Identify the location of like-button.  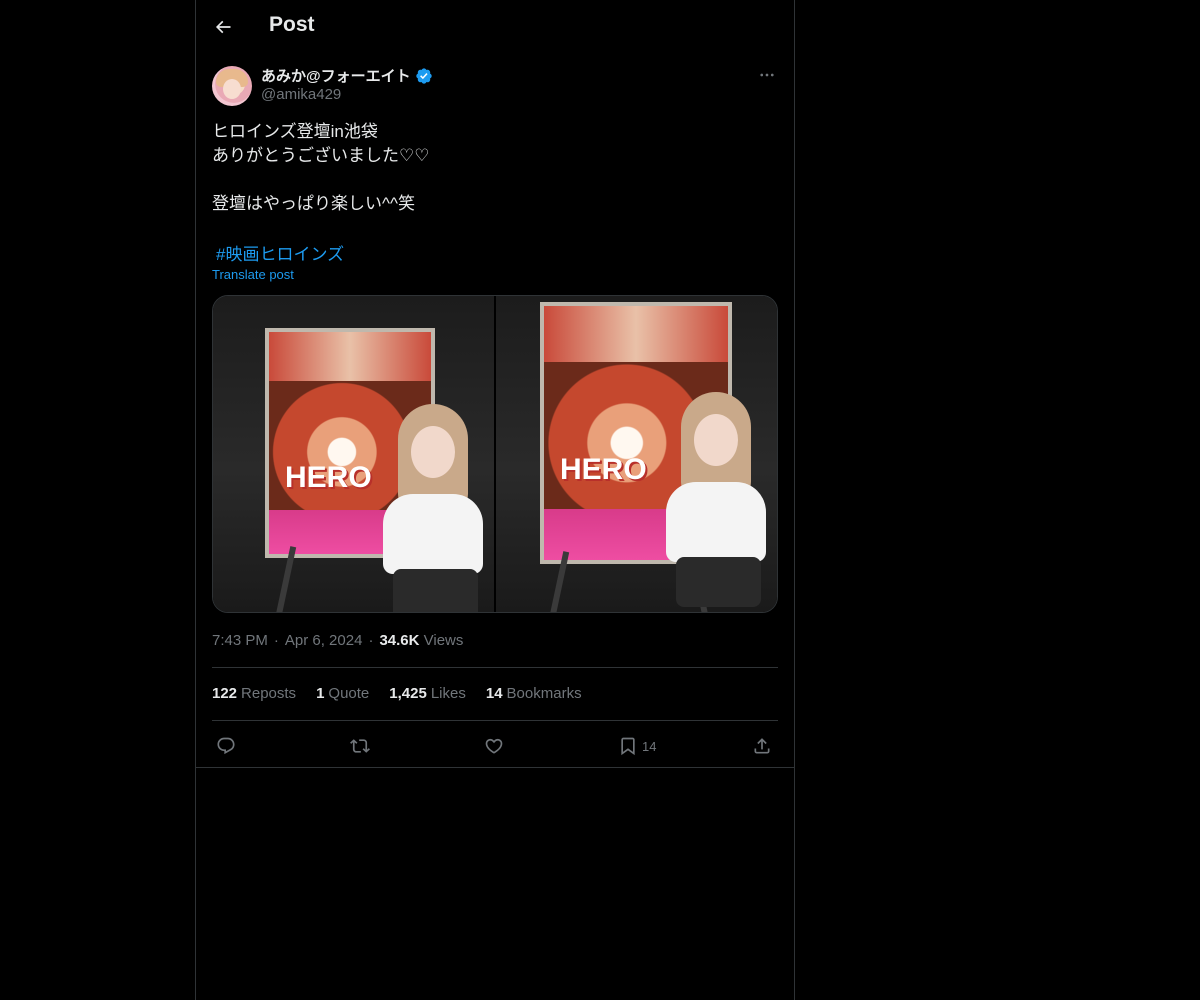
(494, 746).